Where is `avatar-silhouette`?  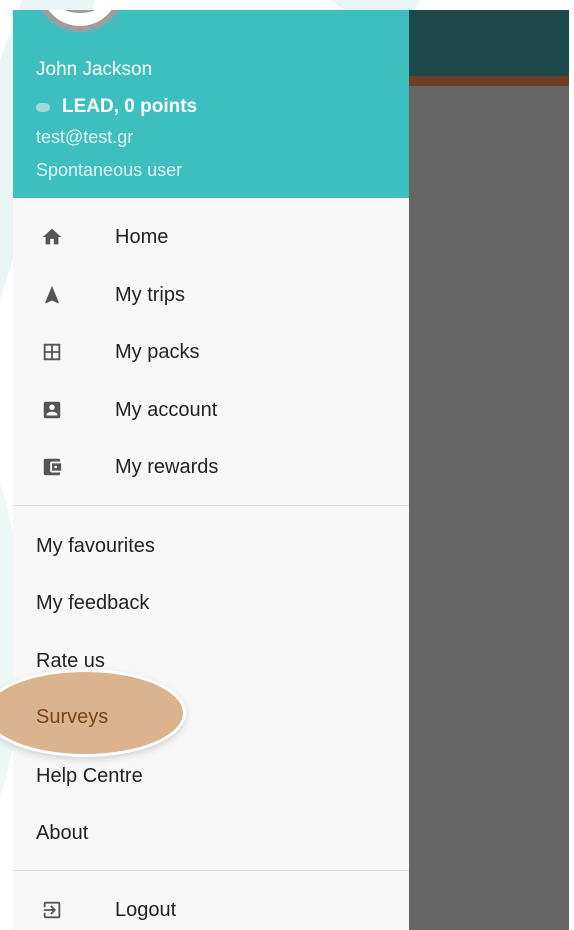 avatar-silhouette is located at coordinates (80, 11).